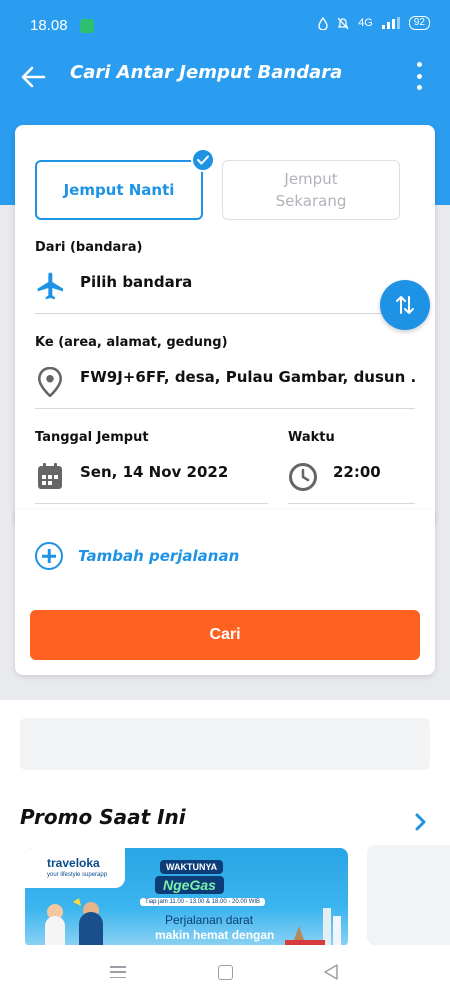 Image resolution: width=450 pixels, height=1000 pixels. What do you see at coordinates (49, 556) in the screenshot?
I see `add-circle-icon` at bounding box center [49, 556].